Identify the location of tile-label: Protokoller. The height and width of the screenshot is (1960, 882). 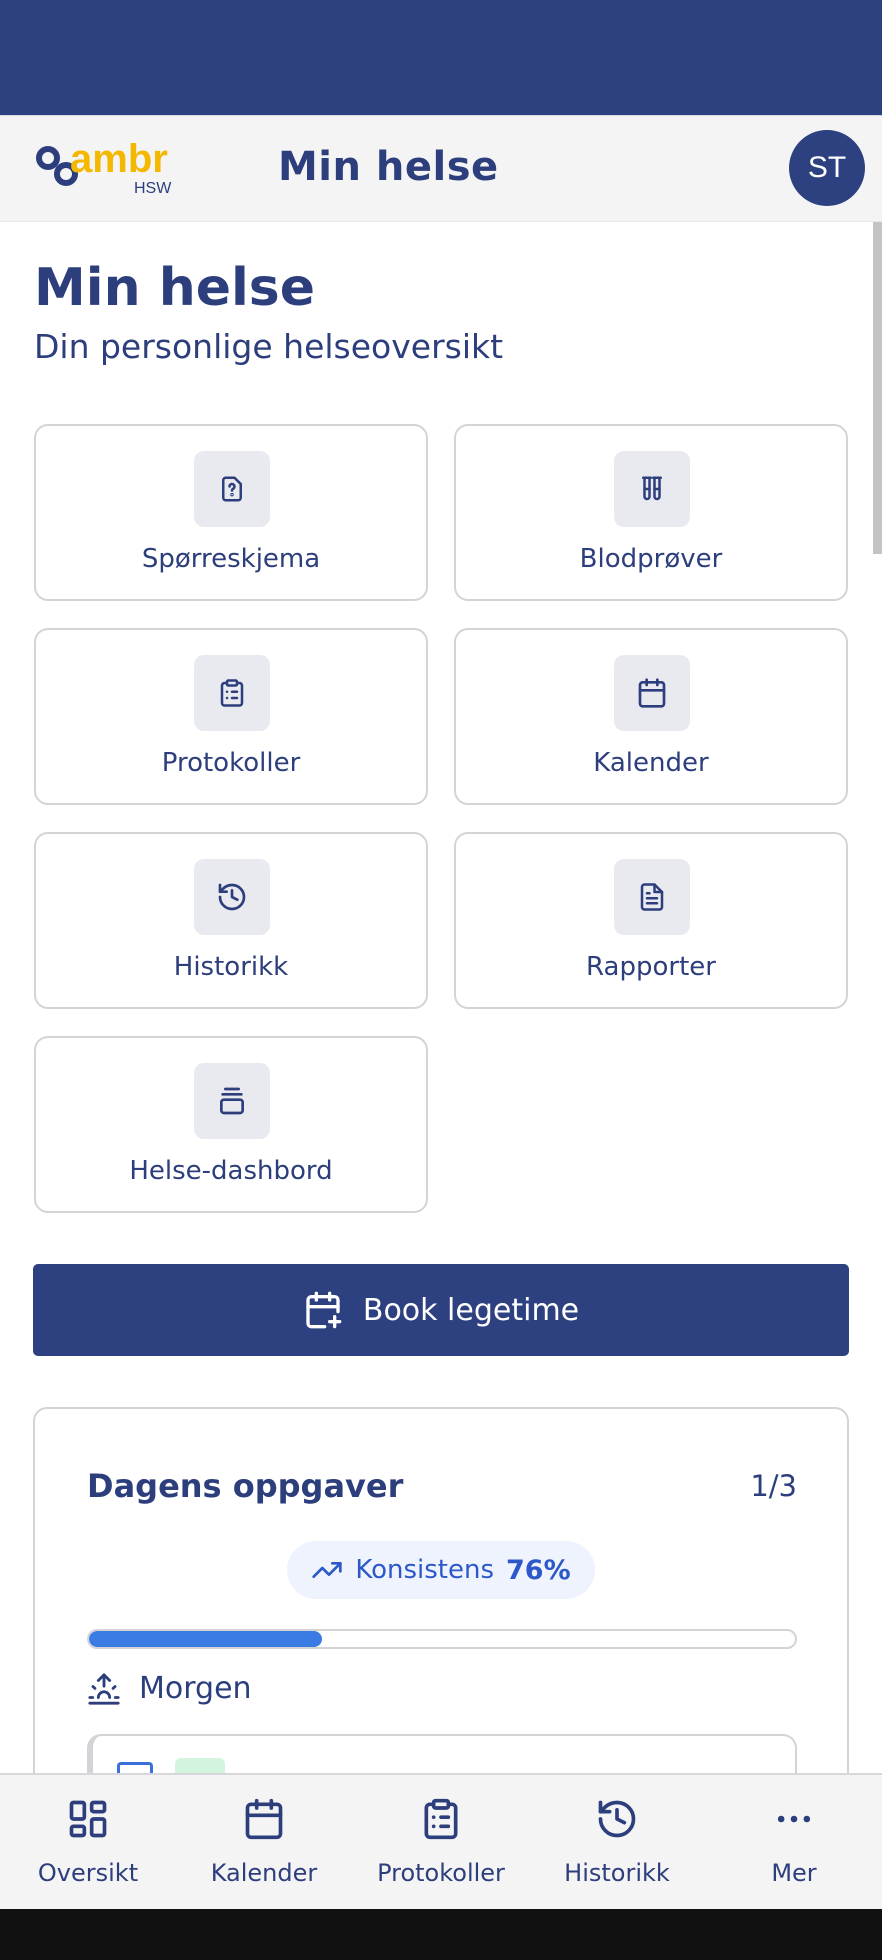
(231, 763).